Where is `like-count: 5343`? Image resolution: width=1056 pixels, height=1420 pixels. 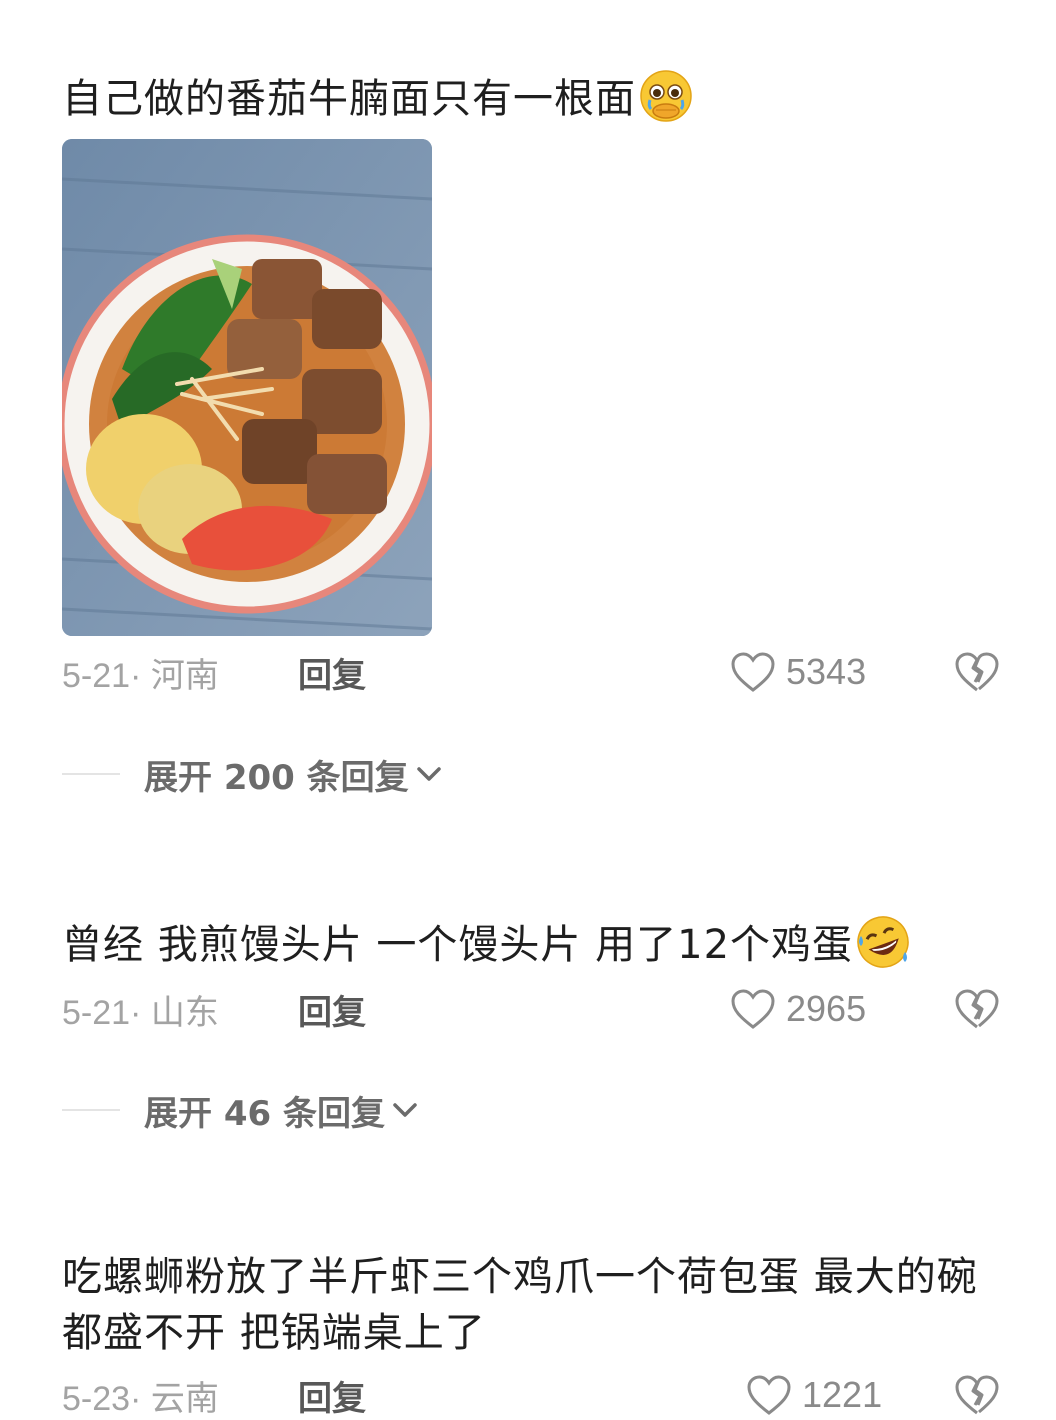
like-count: 5343 is located at coordinates (826, 671).